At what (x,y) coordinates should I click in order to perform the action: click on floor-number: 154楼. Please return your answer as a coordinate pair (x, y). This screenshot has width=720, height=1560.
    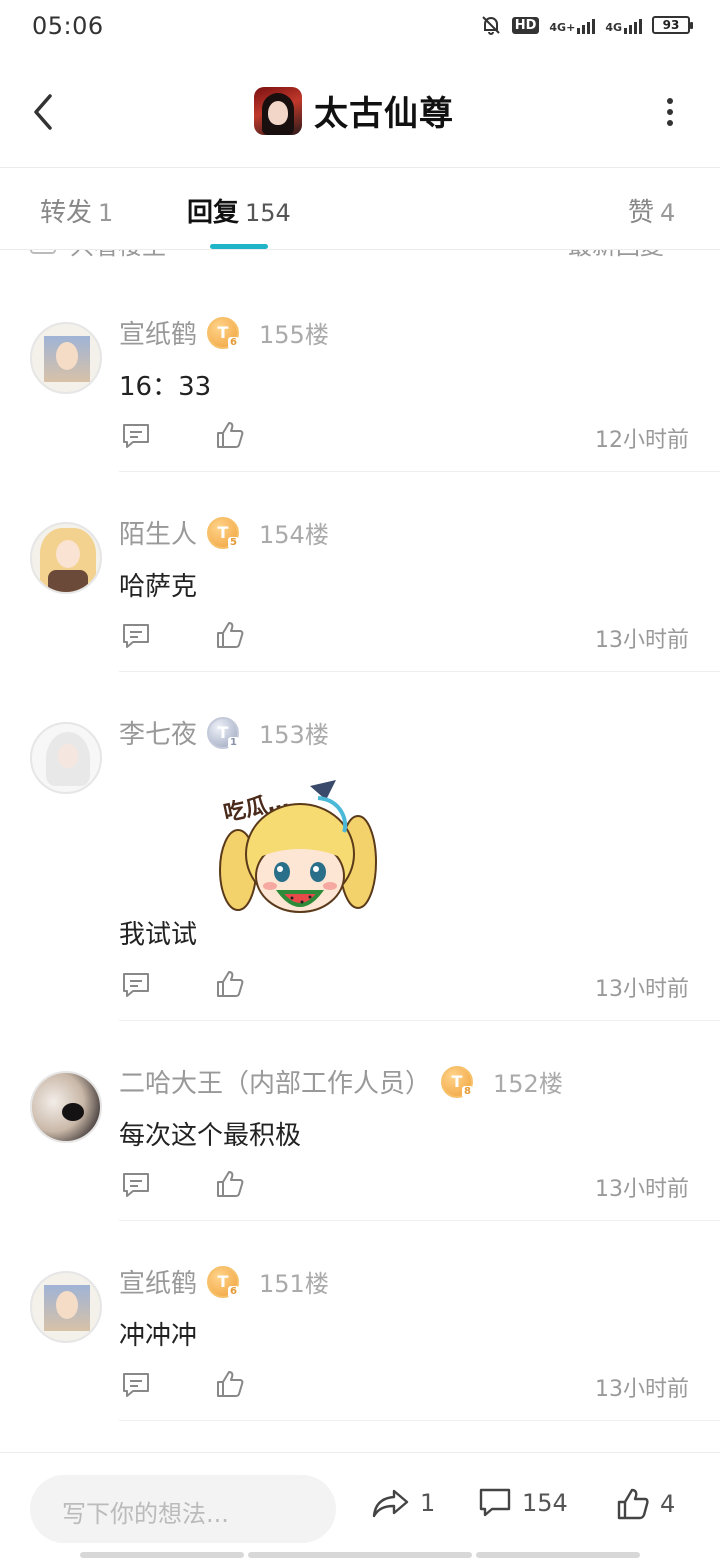
    Looking at the image, I should click on (294, 535).